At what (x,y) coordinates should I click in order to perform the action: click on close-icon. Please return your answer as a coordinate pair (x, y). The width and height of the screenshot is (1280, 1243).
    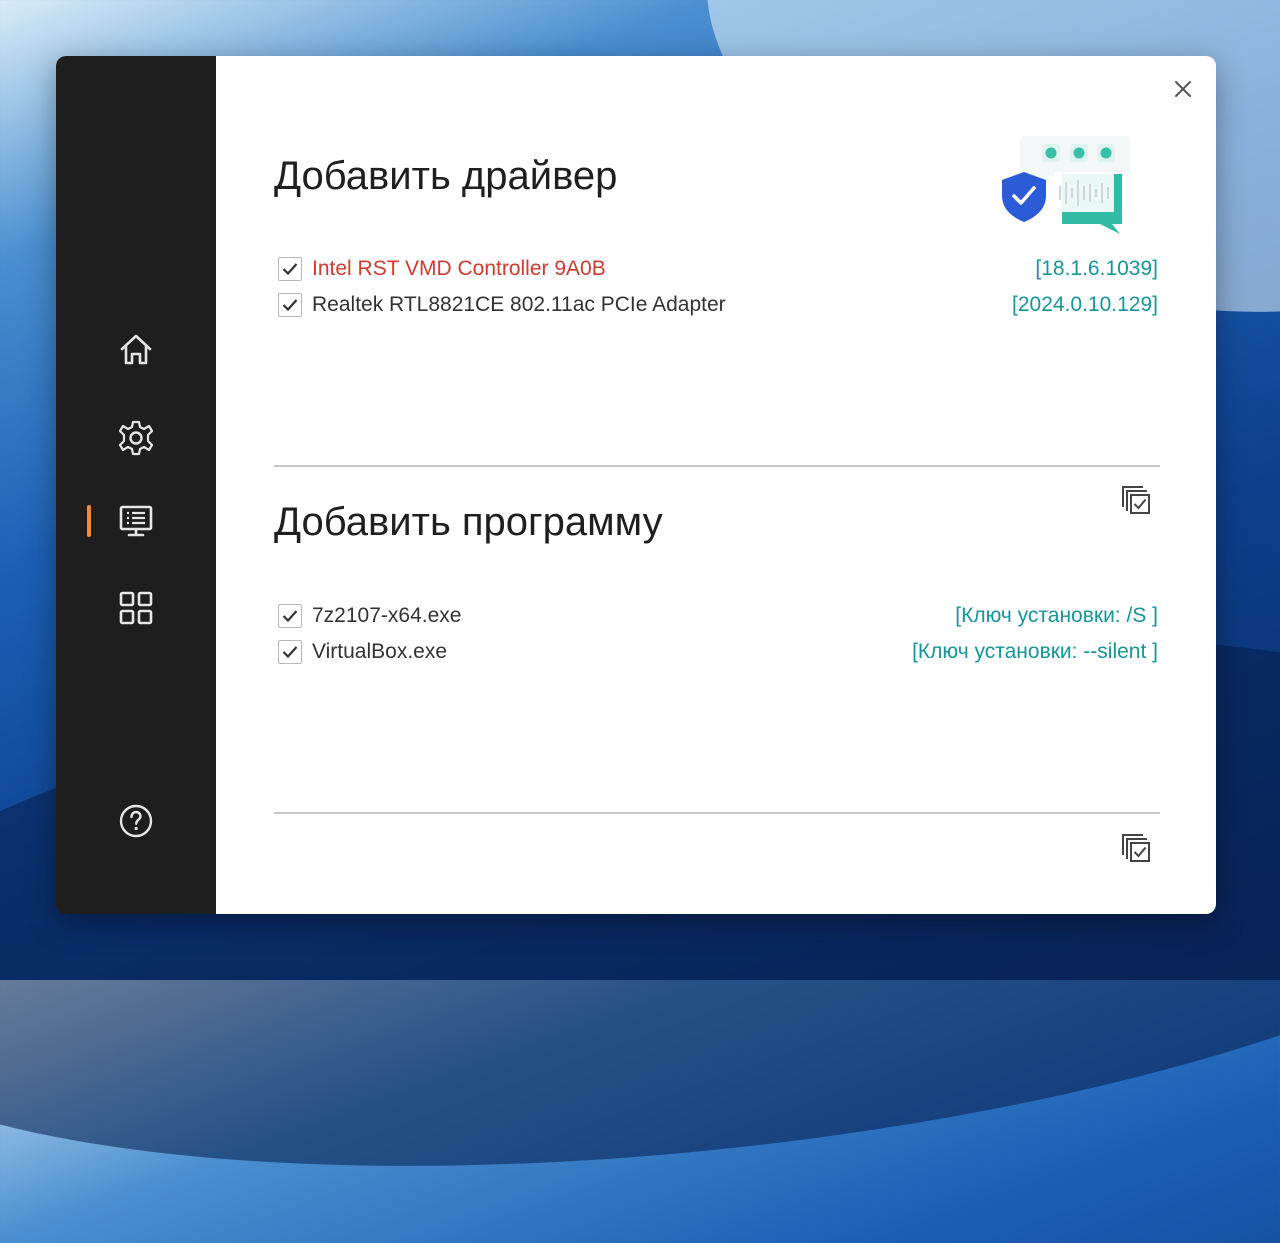
    Looking at the image, I should click on (1183, 89).